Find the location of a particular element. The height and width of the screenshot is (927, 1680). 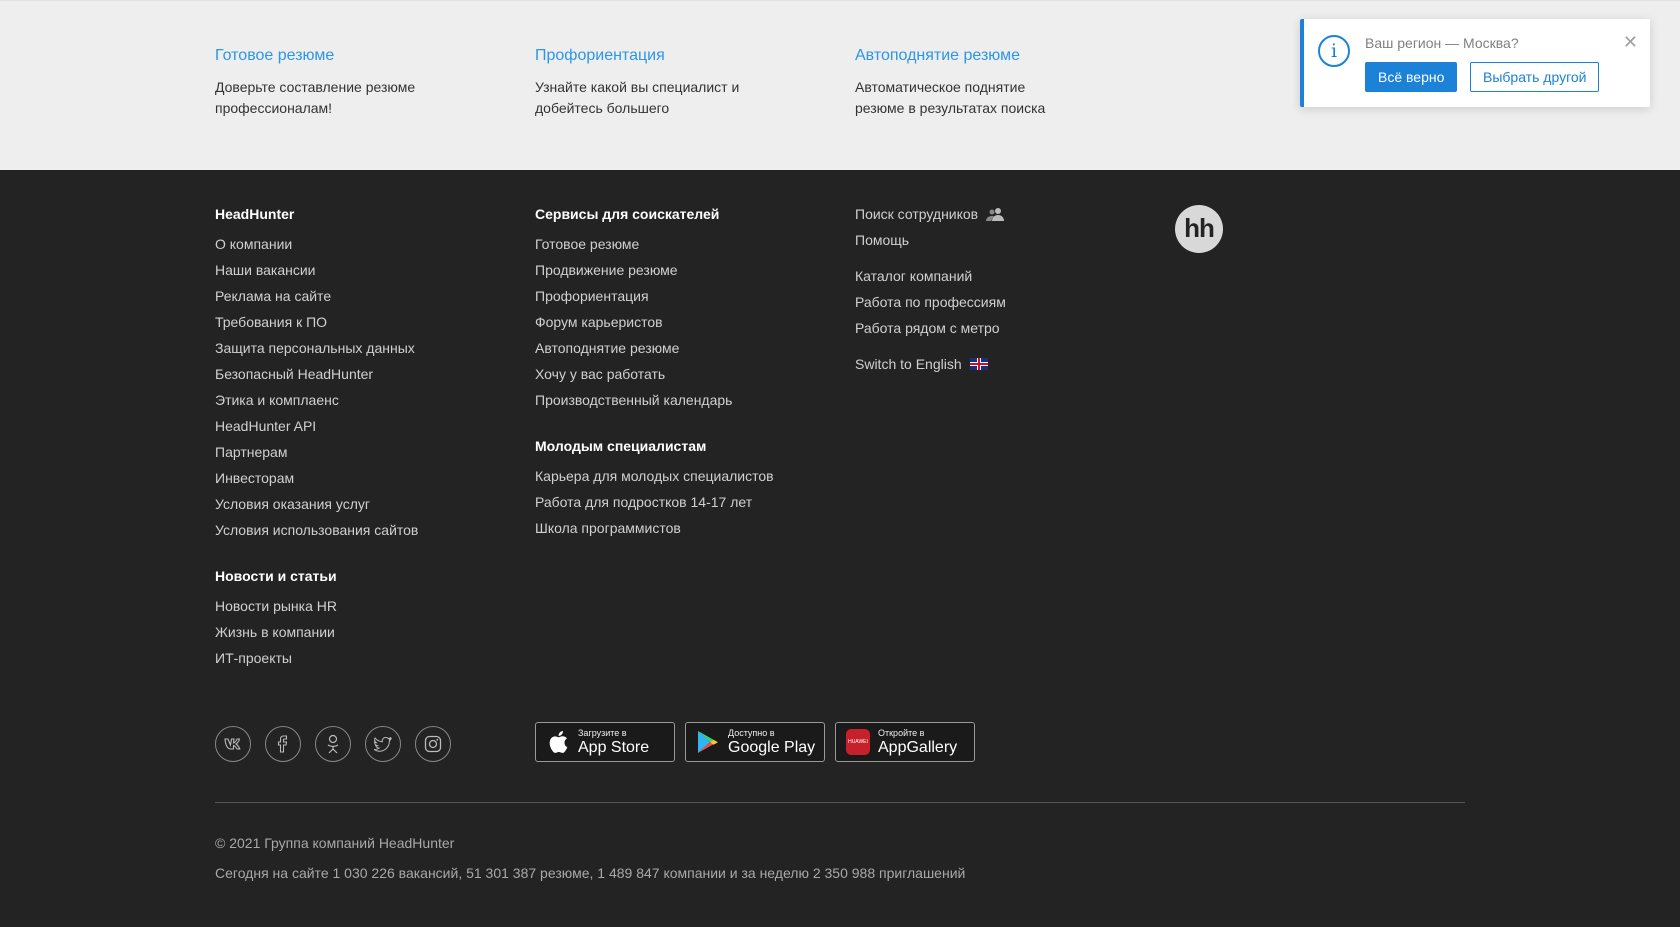

footer-link-privacy: Защита персональных данных is located at coordinates (316, 348).